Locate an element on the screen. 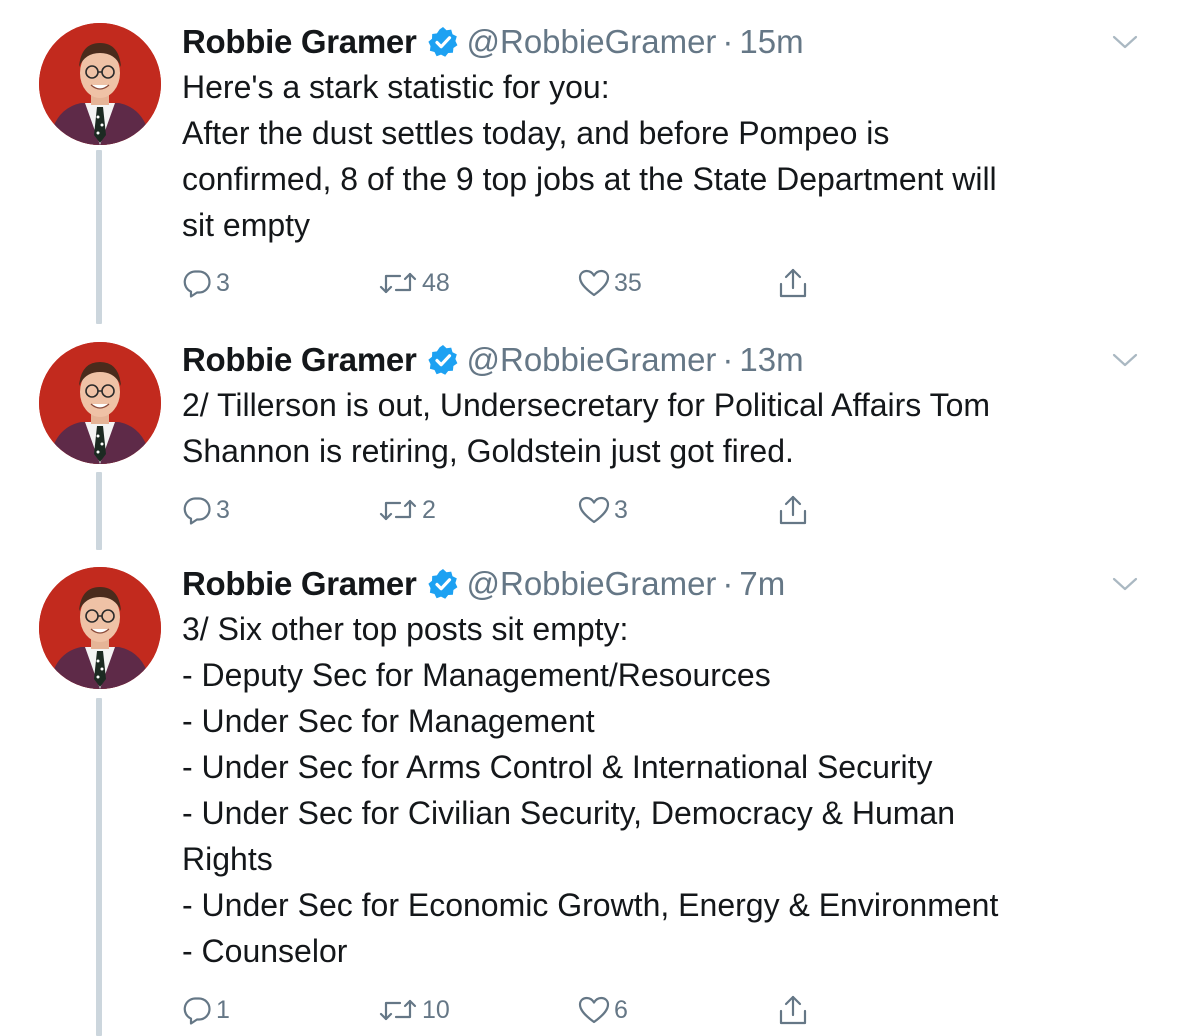  like-count: 35 is located at coordinates (628, 282).